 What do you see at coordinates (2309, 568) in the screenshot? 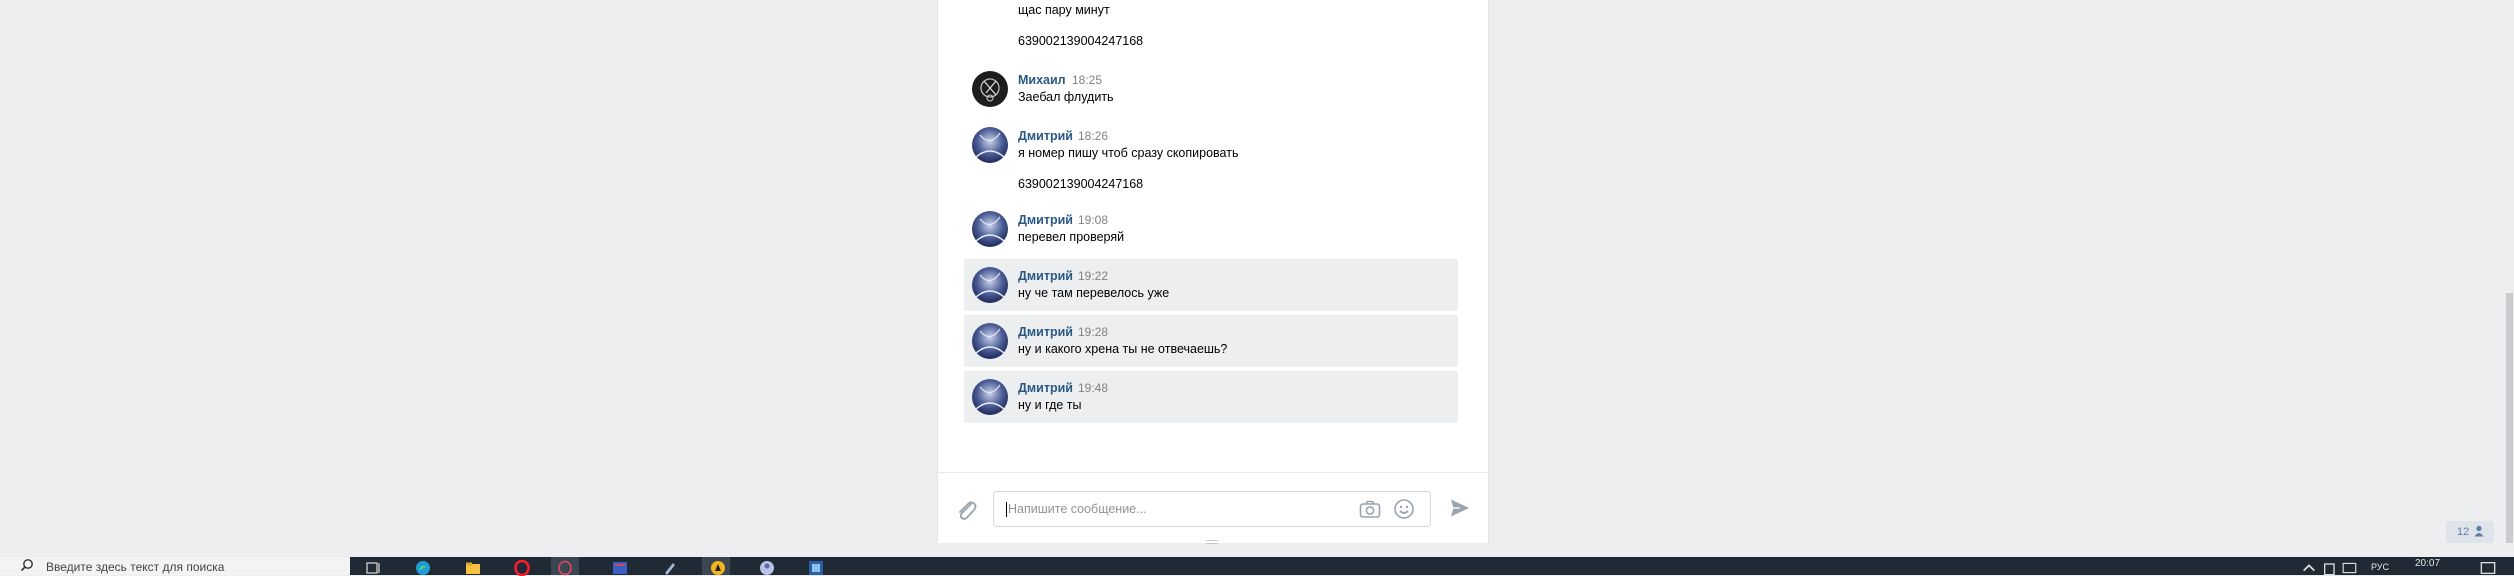
I see `tray-chevron-up-icon` at bounding box center [2309, 568].